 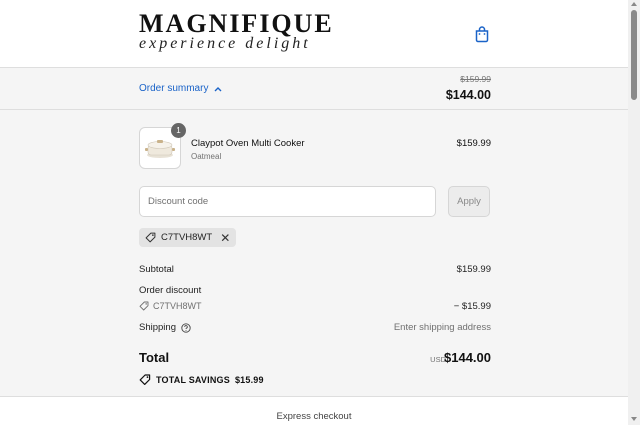 I want to click on scroll-up-arrow-icon, so click(x=634, y=4).